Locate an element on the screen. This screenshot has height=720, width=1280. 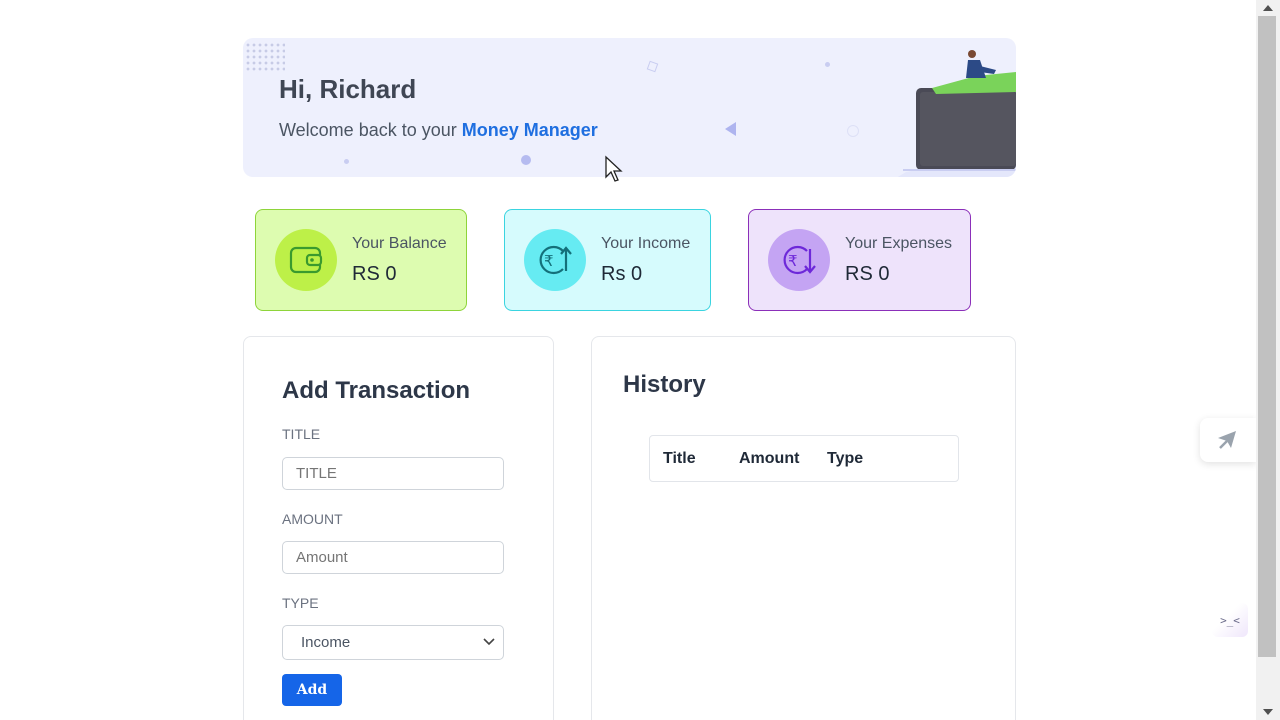
income-icon-circle: ₹ is located at coordinates (555, 260).